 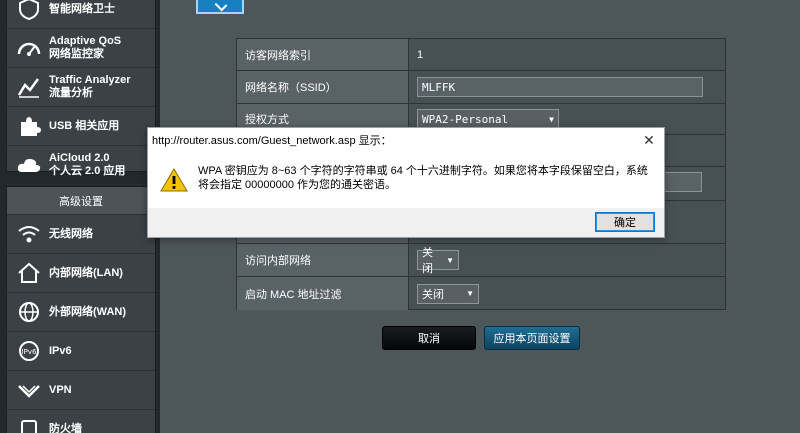 I want to click on sidebar-item-vpn: VPN, so click(x=81, y=390).